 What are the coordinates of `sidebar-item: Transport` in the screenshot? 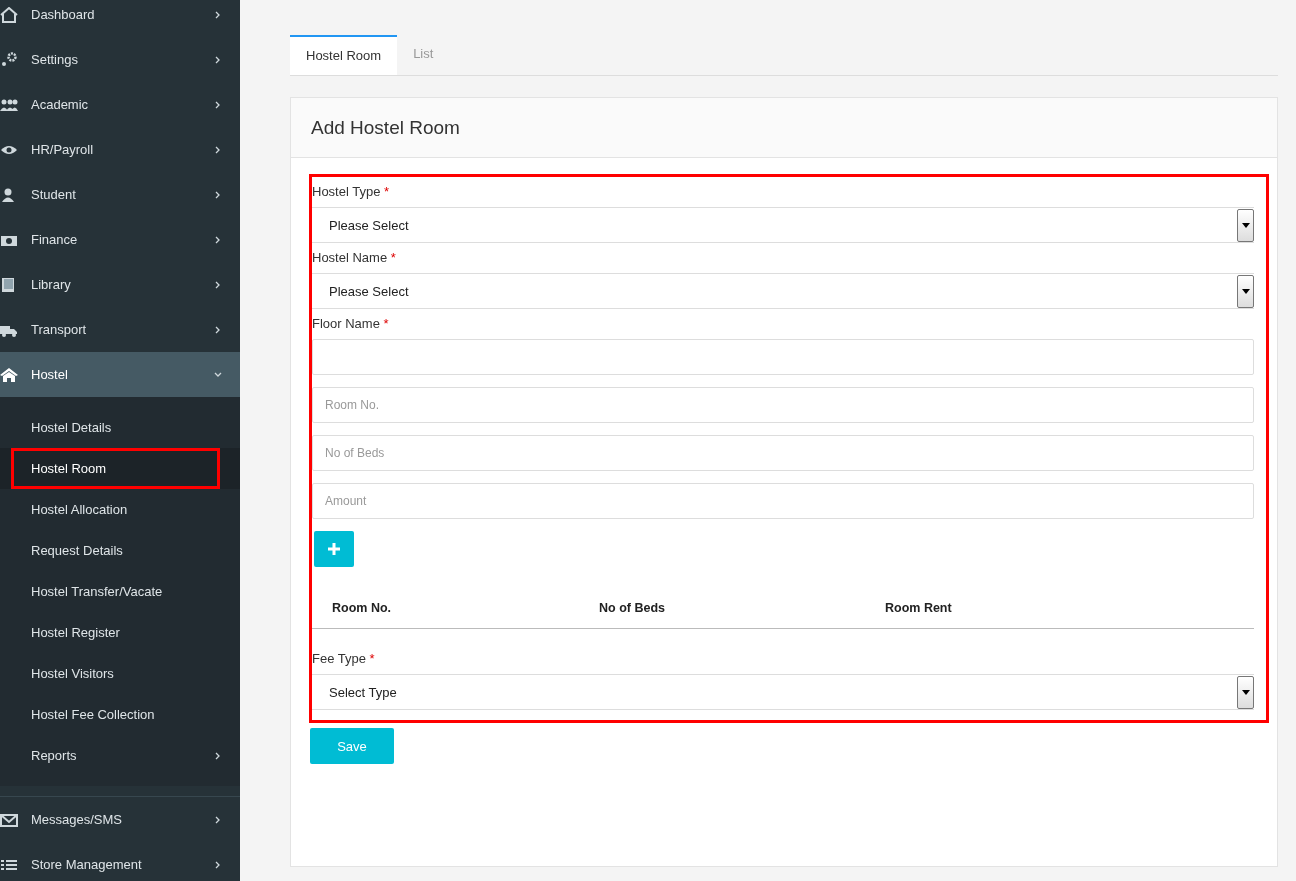 It's located at (120, 329).